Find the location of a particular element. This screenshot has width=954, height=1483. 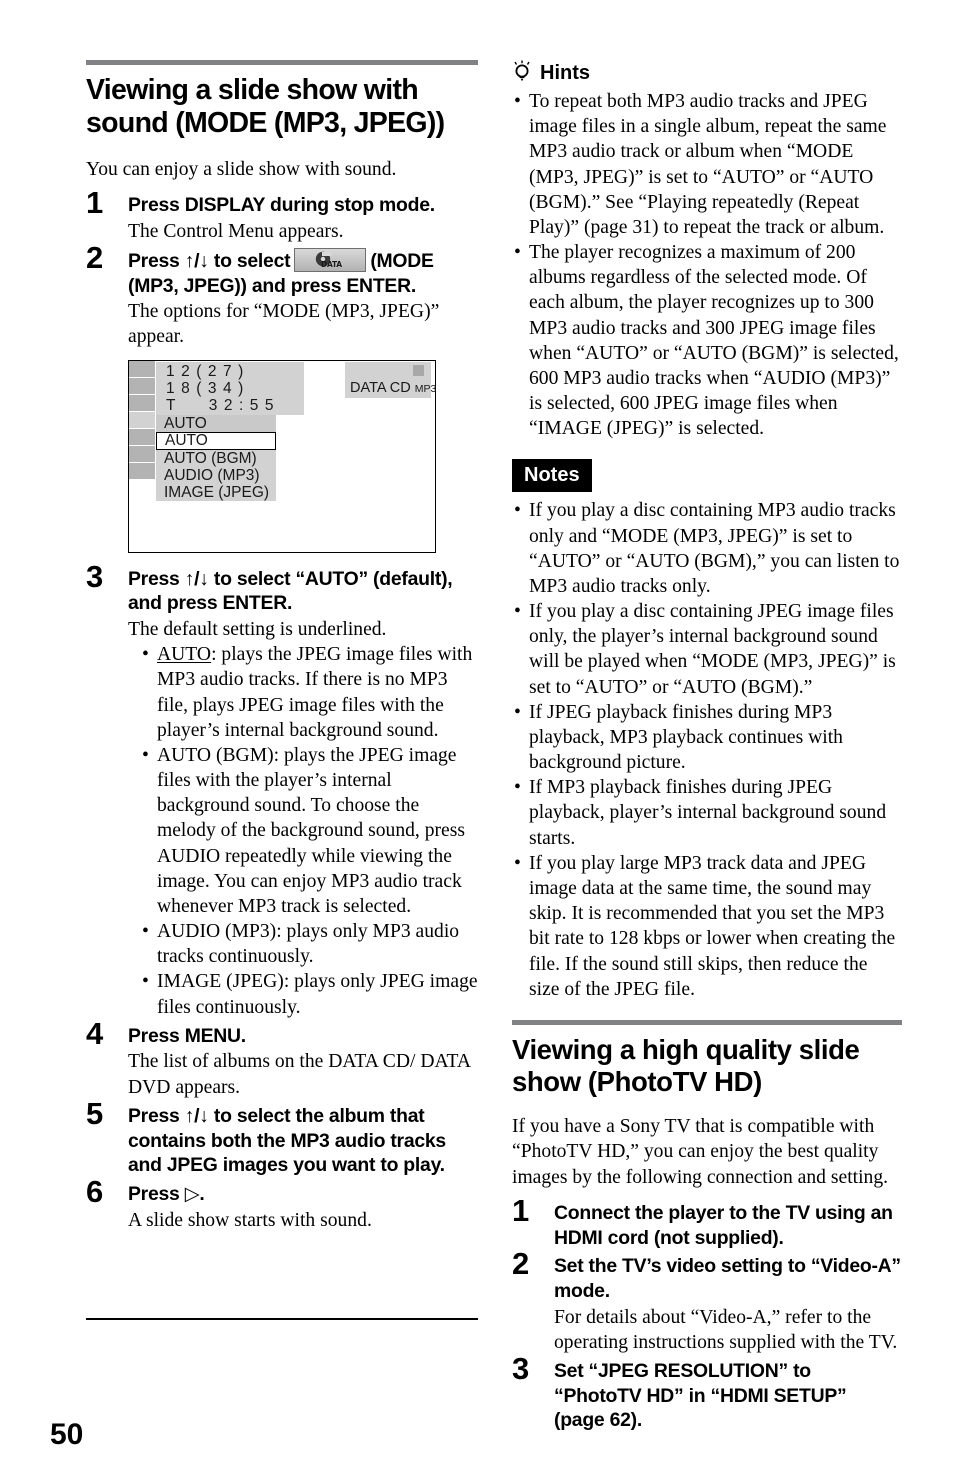

hints-title: Hints is located at coordinates (565, 73).